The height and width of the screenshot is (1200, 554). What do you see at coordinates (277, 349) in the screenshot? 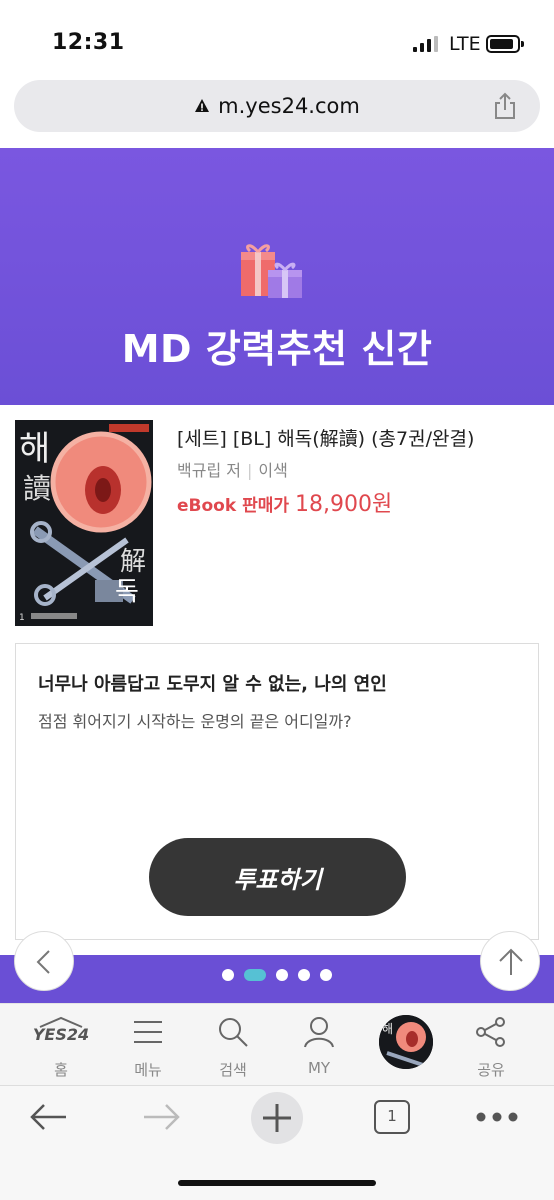
I see `banner-title: MD 강력추천 신간` at bounding box center [277, 349].